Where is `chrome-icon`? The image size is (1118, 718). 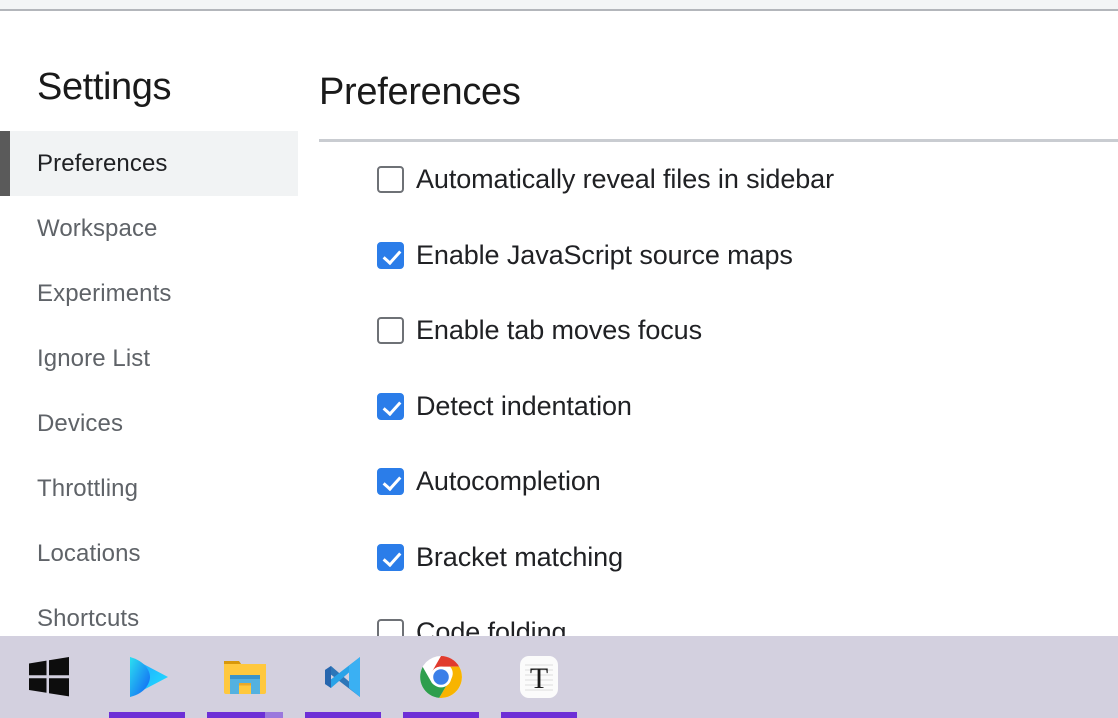
chrome-icon is located at coordinates (441, 677).